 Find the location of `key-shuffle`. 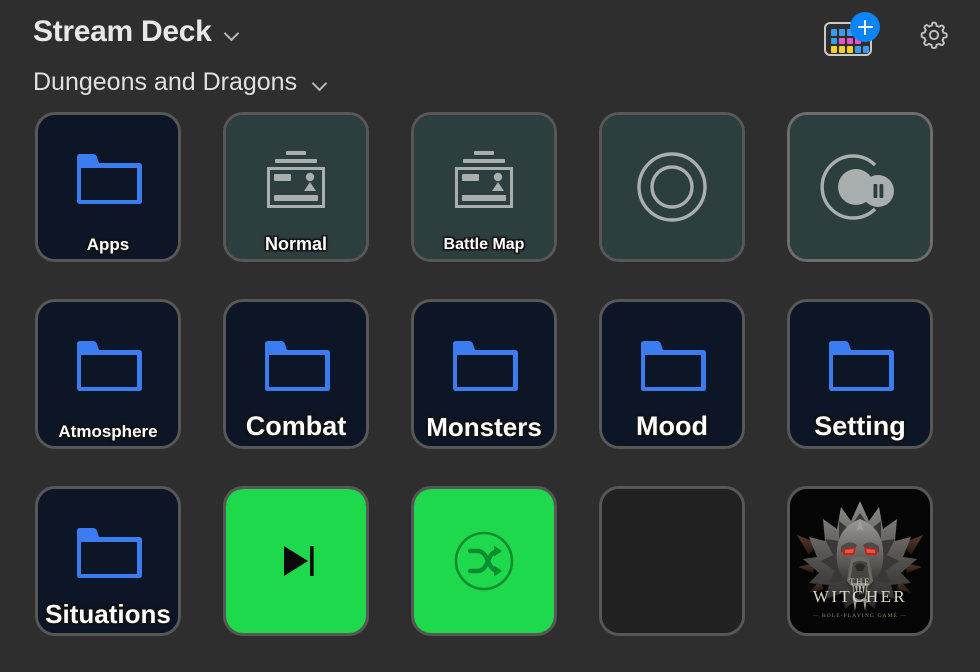

key-shuffle is located at coordinates (484, 561).